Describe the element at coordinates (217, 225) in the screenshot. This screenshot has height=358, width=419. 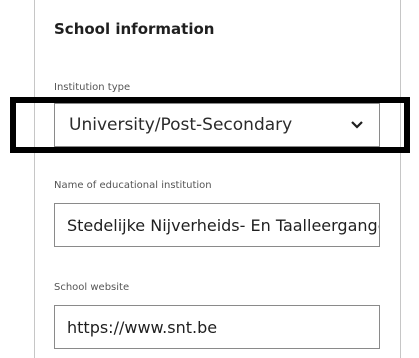
I see `institution-name-input` at that location.